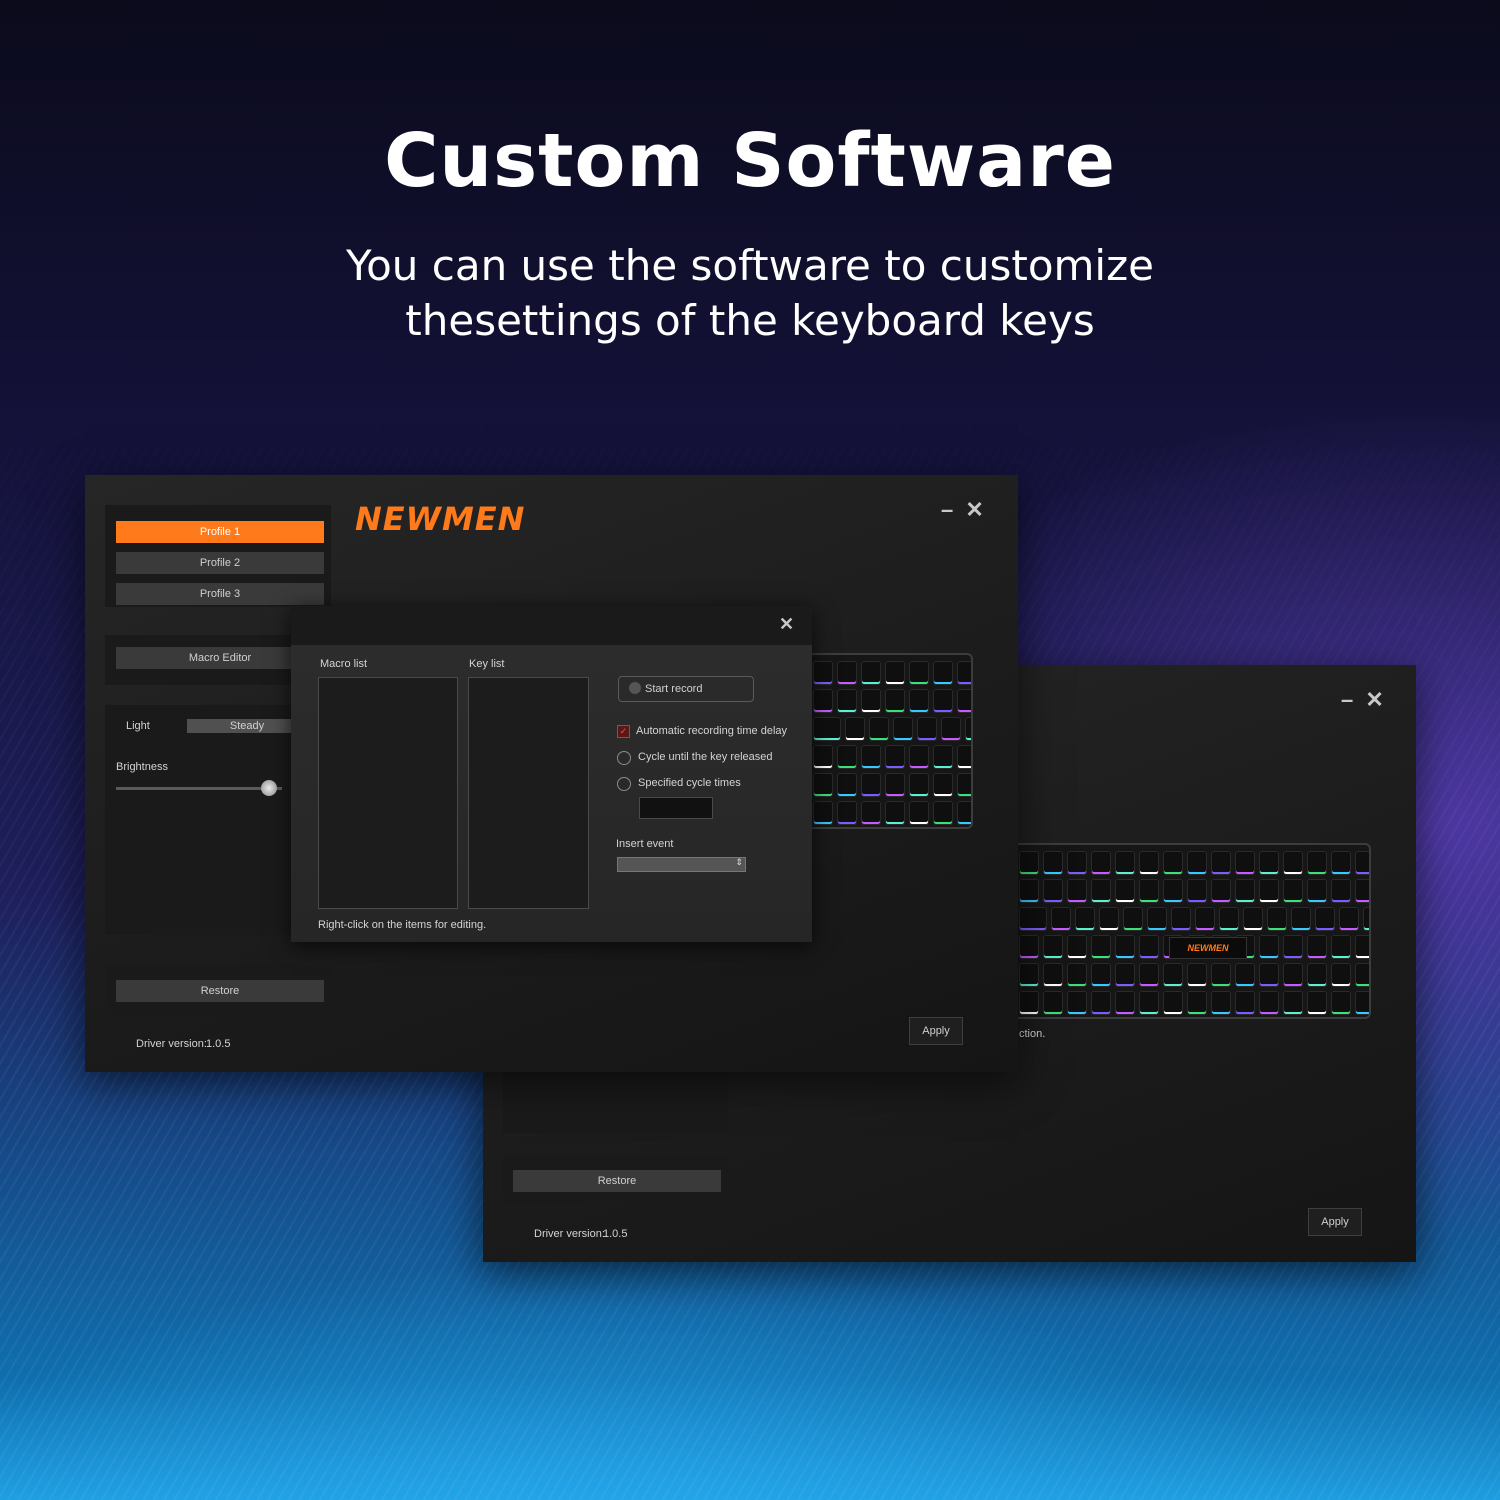 The image size is (1500, 1500). Describe the element at coordinates (487, 664) in the screenshot. I see `key-list-label: Key list` at that location.